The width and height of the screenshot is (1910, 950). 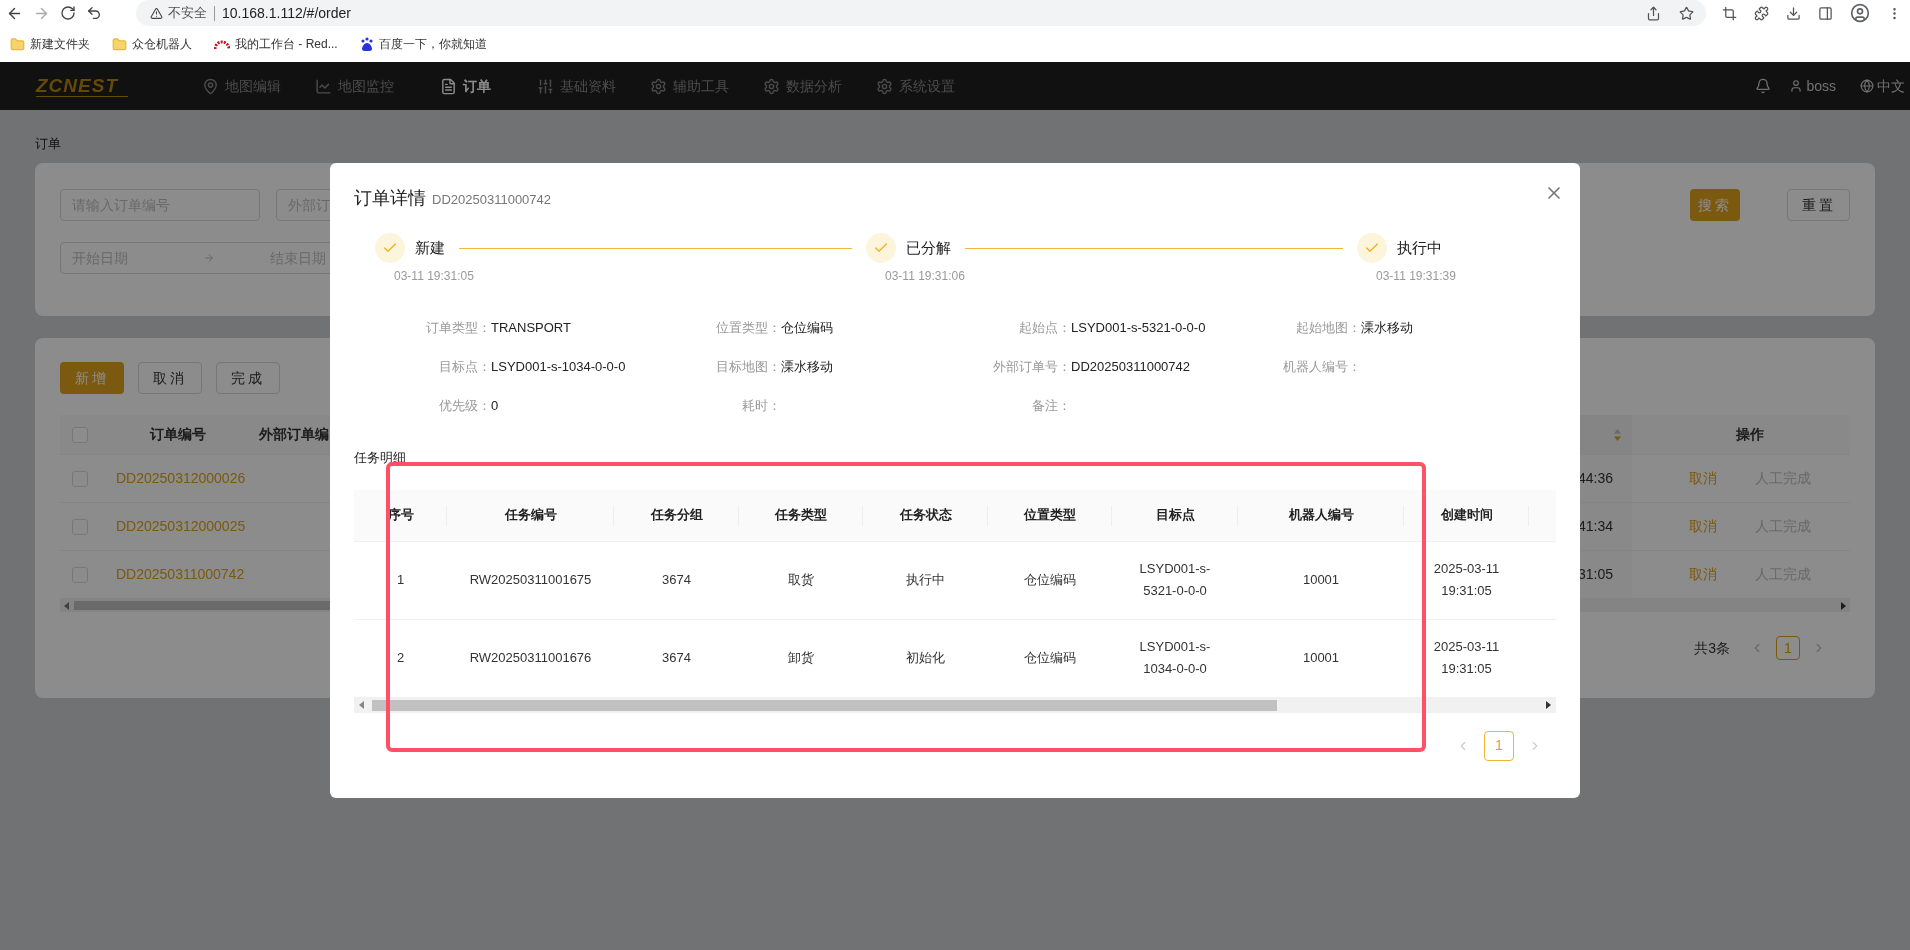 What do you see at coordinates (928, 247) in the screenshot?
I see `step-title: 已分解` at bounding box center [928, 247].